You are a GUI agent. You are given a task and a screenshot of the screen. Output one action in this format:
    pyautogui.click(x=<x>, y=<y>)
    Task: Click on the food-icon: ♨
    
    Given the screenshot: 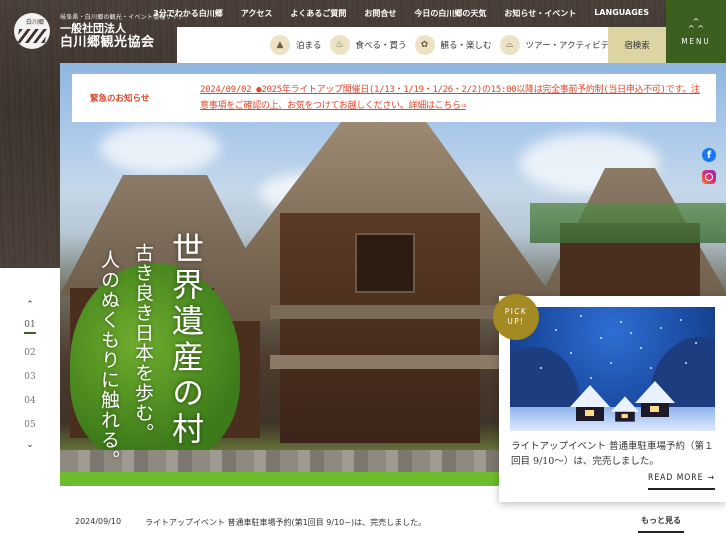 What is the action you would take?
    pyautogui.click(x=339, y=45)
    